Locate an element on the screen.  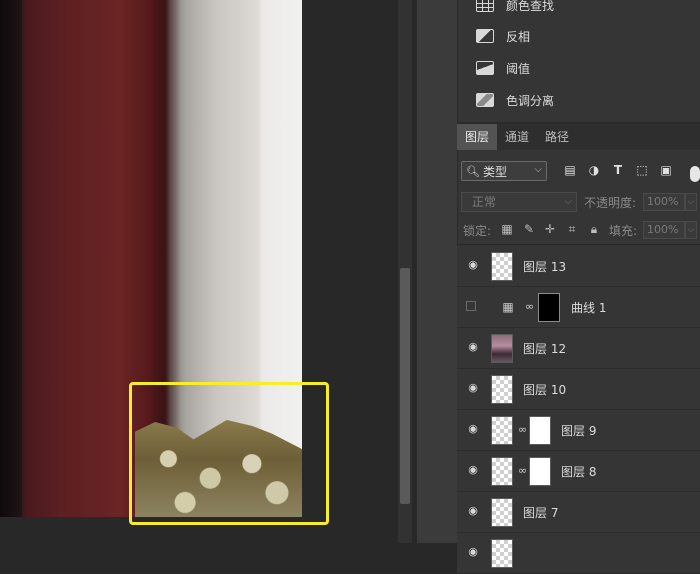
layer-filter-row: 🔍︎ 类型 ⌵ ▤ ◑ T ⬚ ▣ is located at coordinates (578, 172).